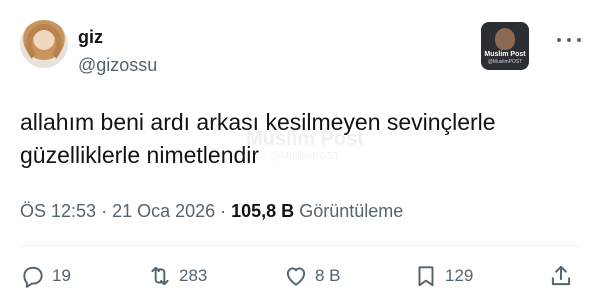 This screenshot has width=601, height=308. Describe the element at coordinates (44, 44) in the screenshot. I see `avatar` at that location.